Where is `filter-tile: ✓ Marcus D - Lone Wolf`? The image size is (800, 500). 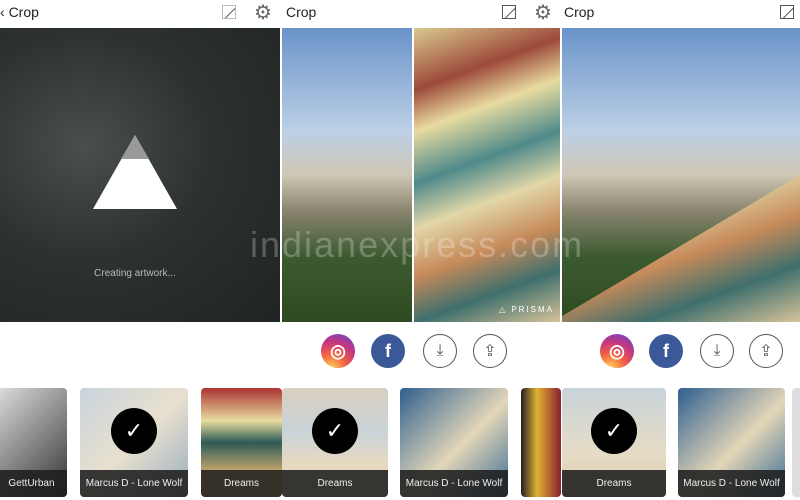
filter-tile: ✓ Marcus D - Lone Wolf is located at coordinates (134, 442).